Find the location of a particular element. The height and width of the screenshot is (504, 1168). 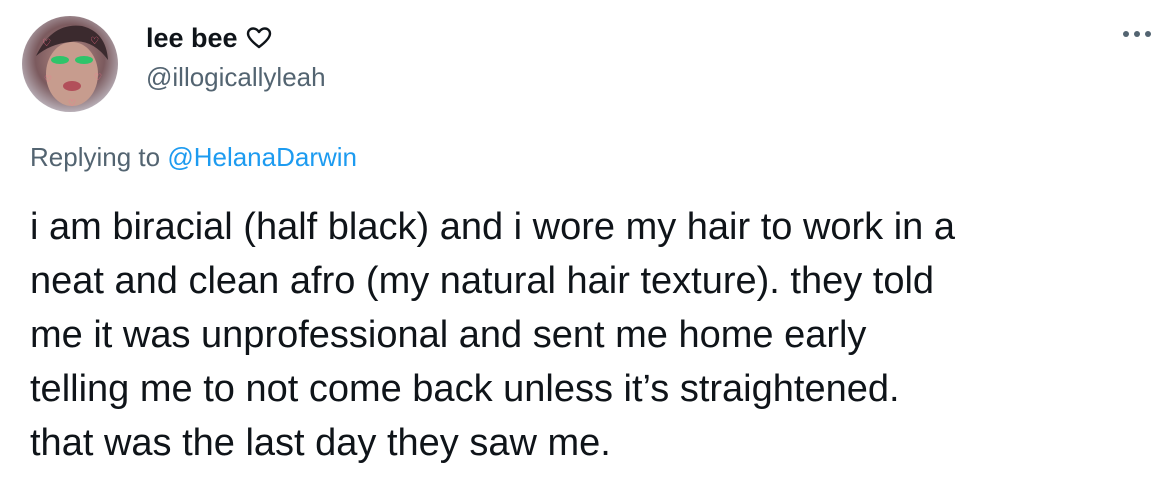

tweet-text-line: that was the last day they saw me. is located at coordinates (320, 443).